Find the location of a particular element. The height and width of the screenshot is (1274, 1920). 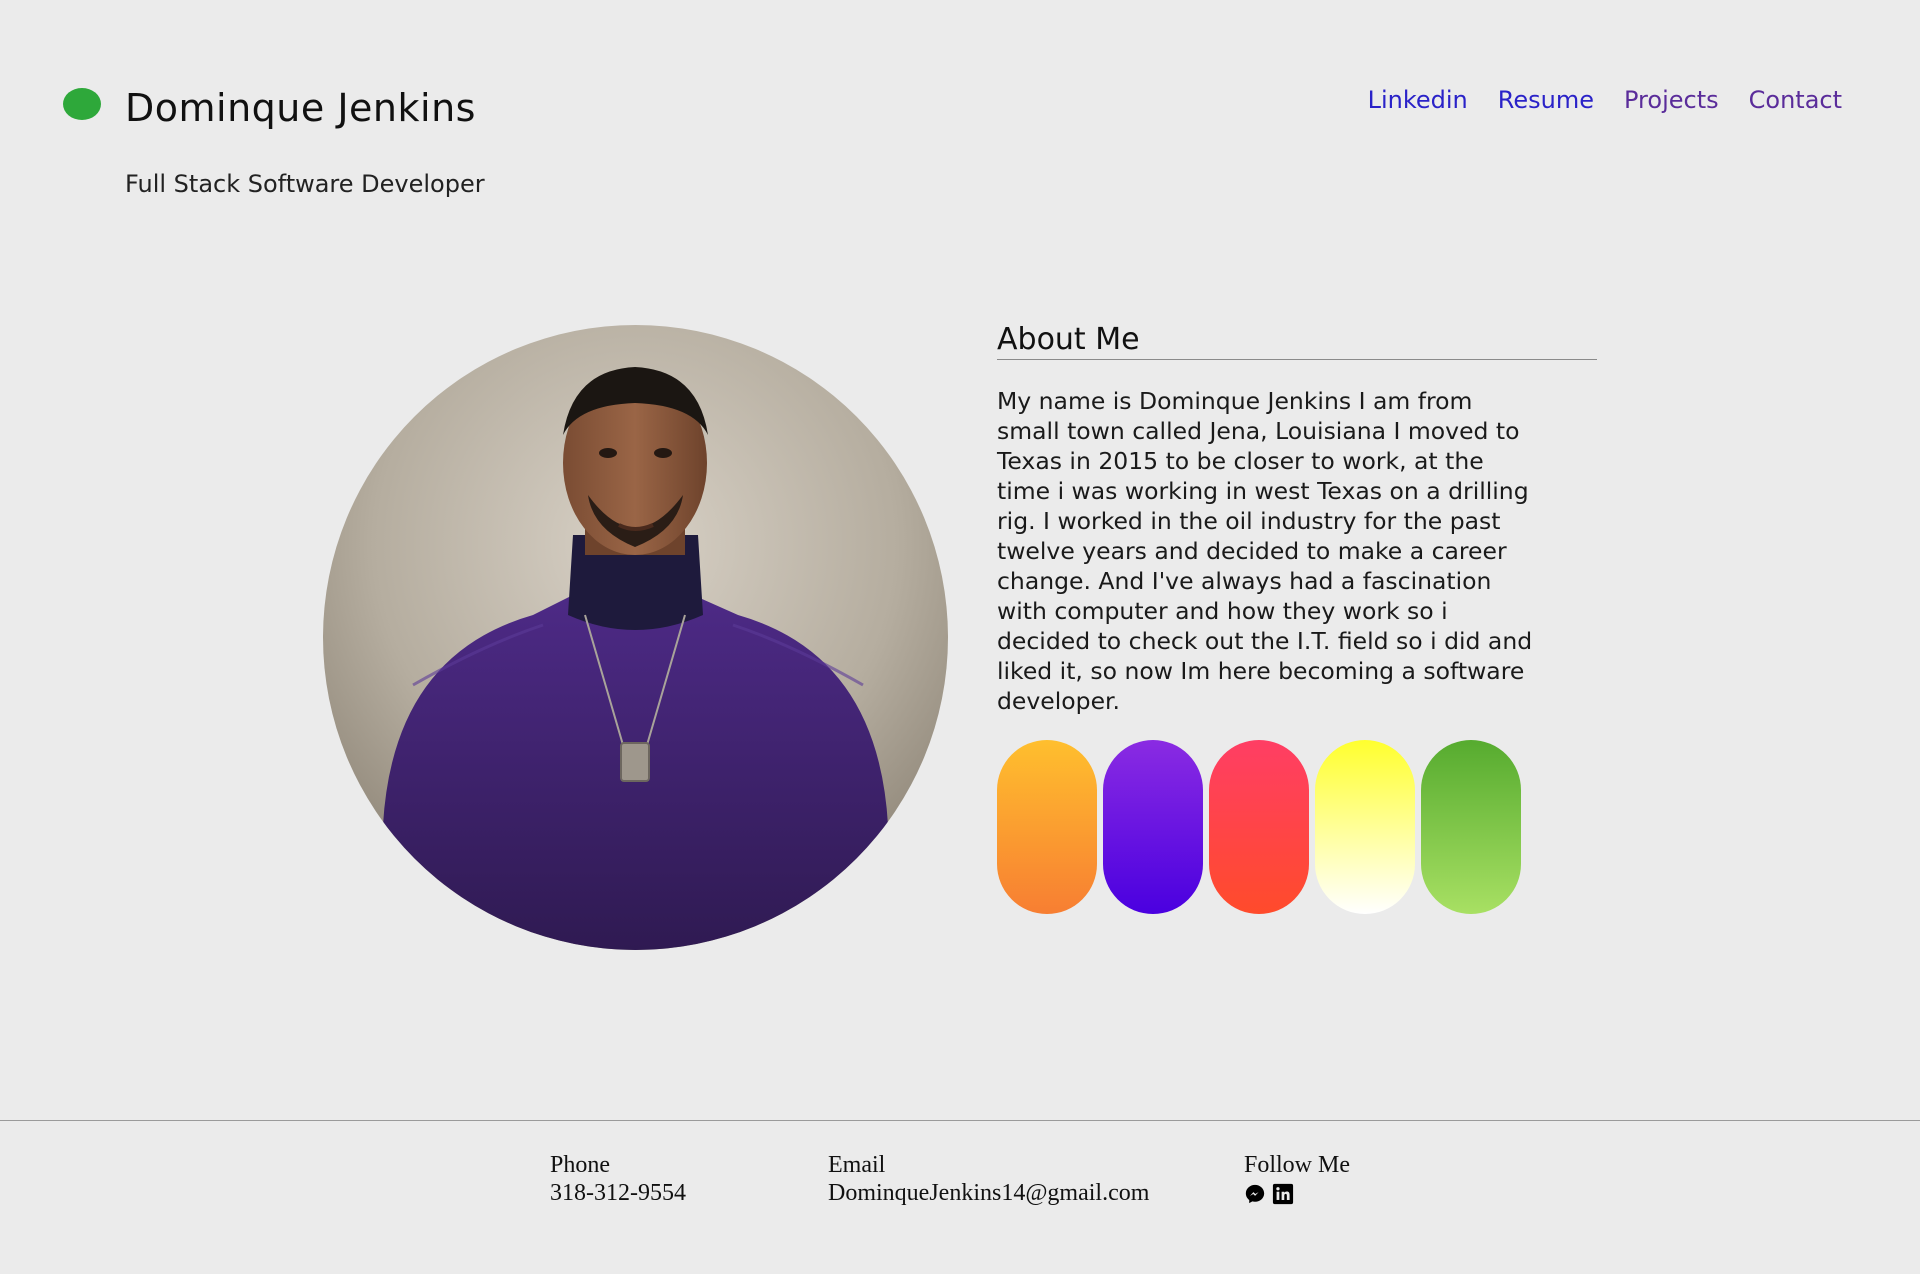

phone-number: 318-312-9554 is located at coordinates (618, 1193).